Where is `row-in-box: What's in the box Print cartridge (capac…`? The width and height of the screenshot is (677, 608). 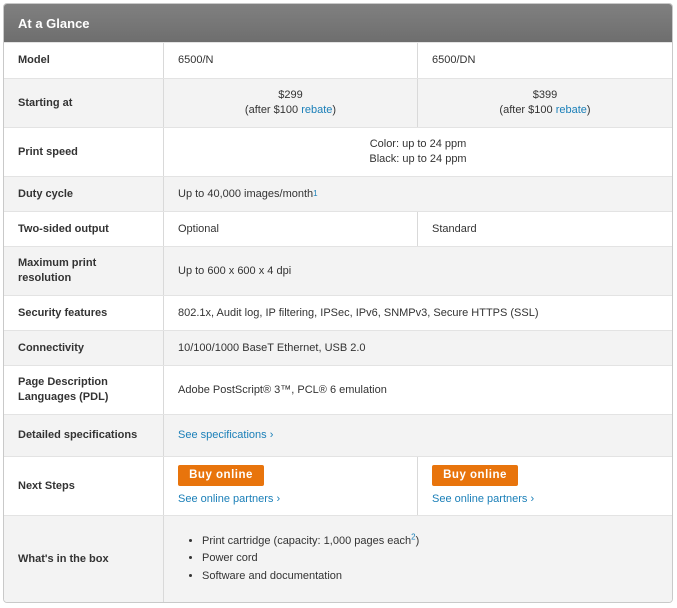
row-in-box: What's in the box Print cartridge (capac… is located at coordinates (338, 558).